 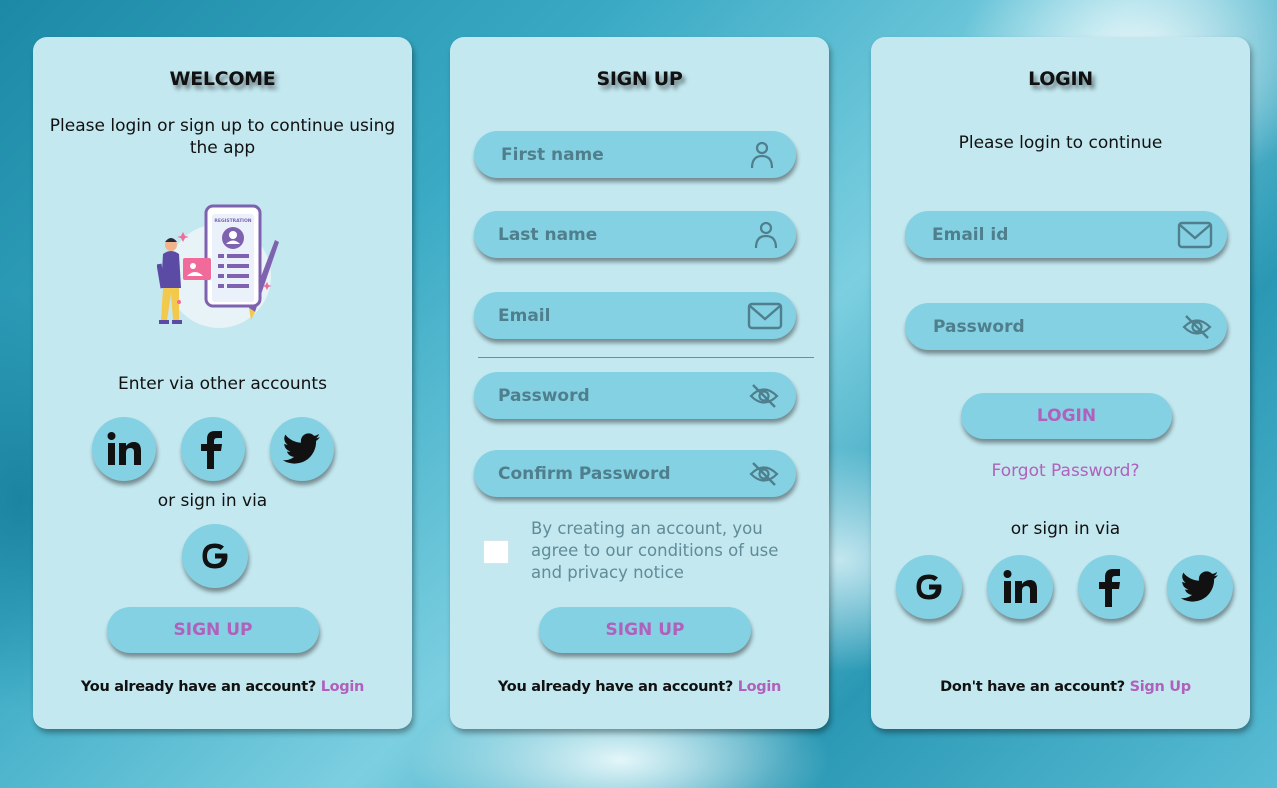 I want to click on login-submit-button: LOGIN, so click(x=1066, y=416).